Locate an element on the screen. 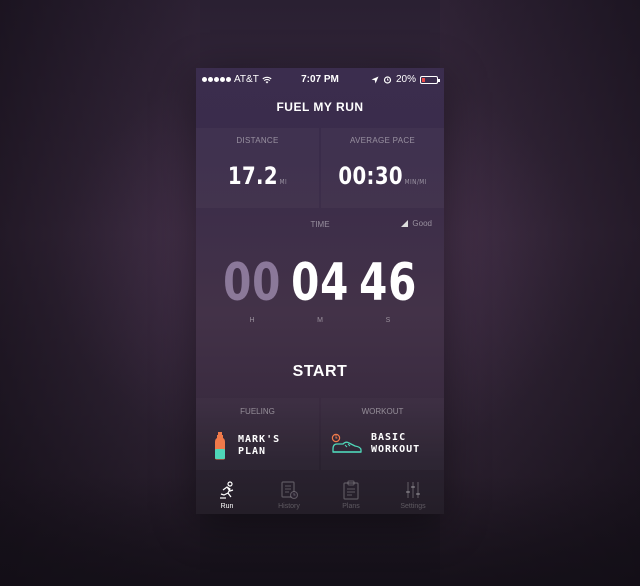 The height and width of the screenshot is (586, 640). tab-plans-label: Plans is located at coordinates (351, 506).